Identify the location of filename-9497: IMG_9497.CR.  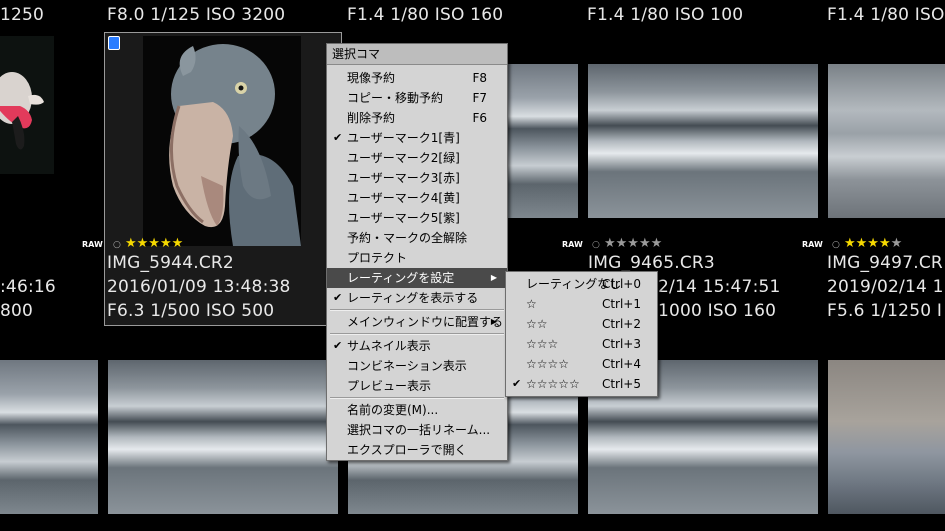
(885, 263).